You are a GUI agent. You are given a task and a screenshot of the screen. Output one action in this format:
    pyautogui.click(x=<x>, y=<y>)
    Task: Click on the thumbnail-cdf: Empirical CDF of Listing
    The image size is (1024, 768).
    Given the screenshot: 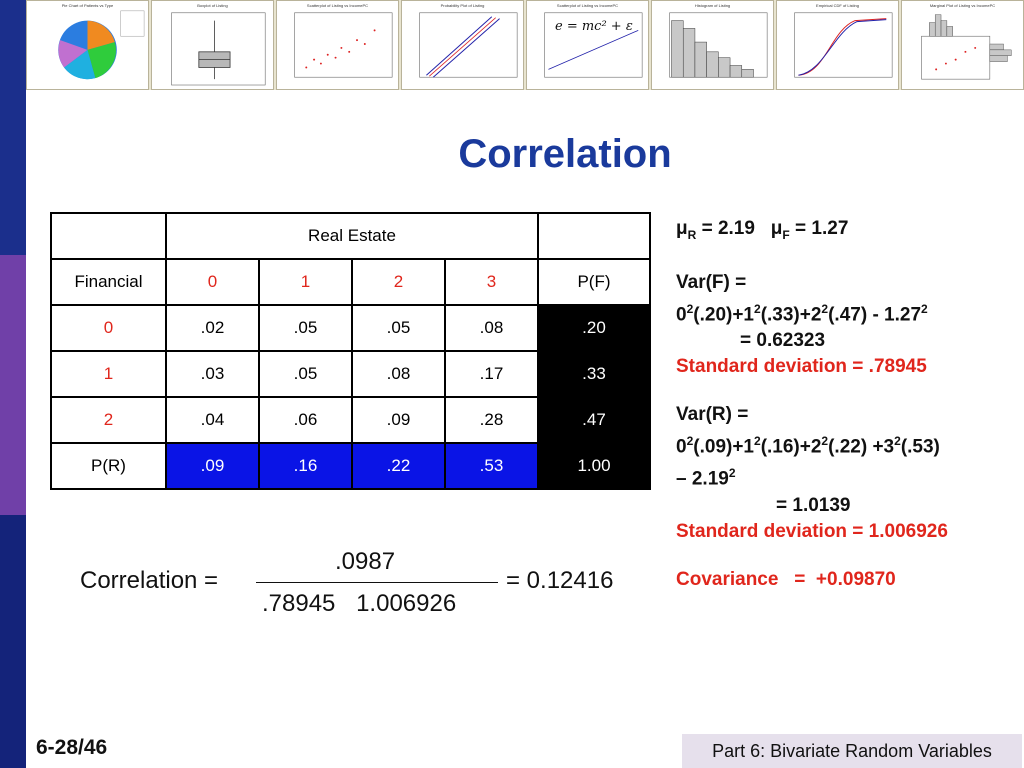 What is the action you would take?
    pyautogui.click(x=837, y=45)
    